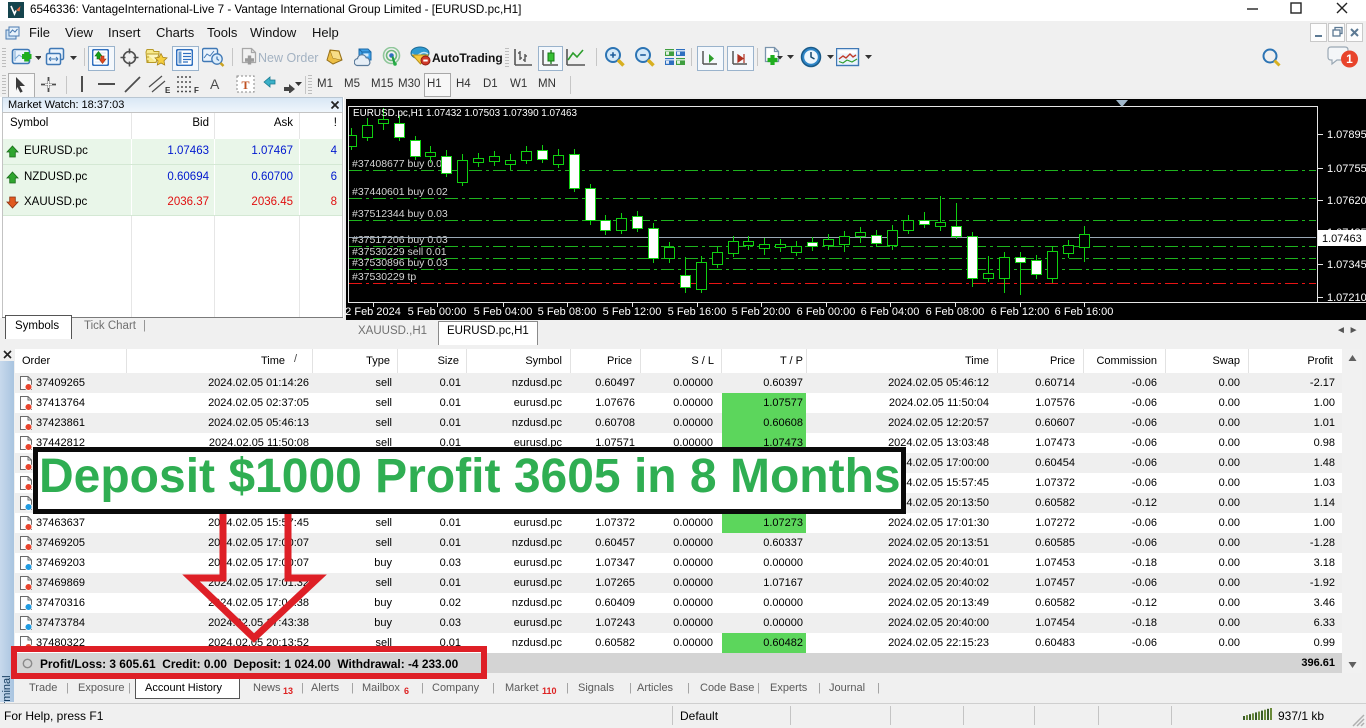  I want to click on svg-text: 1.07620, so click(1346, 201).